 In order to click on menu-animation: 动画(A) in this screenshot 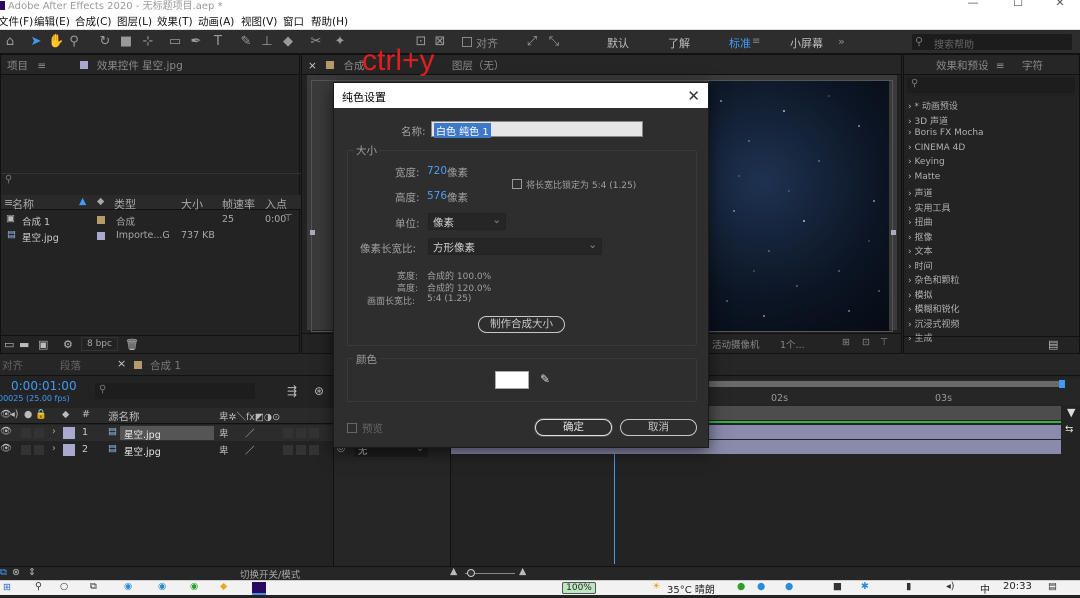, I will do `click(216, 21)`.